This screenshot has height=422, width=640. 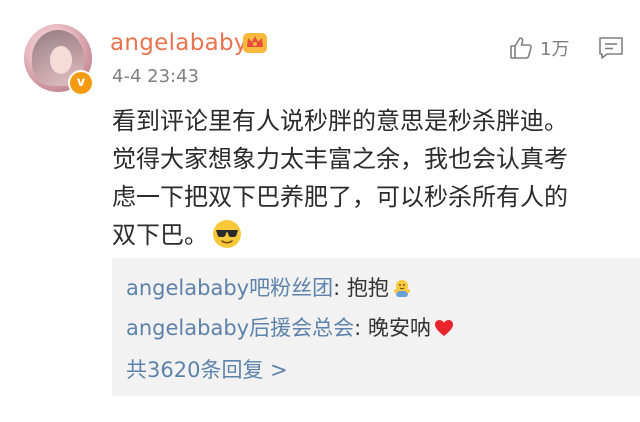 I want to click on view-all-replies-link: 共3620条回复 >, so click(x=207, y=369).